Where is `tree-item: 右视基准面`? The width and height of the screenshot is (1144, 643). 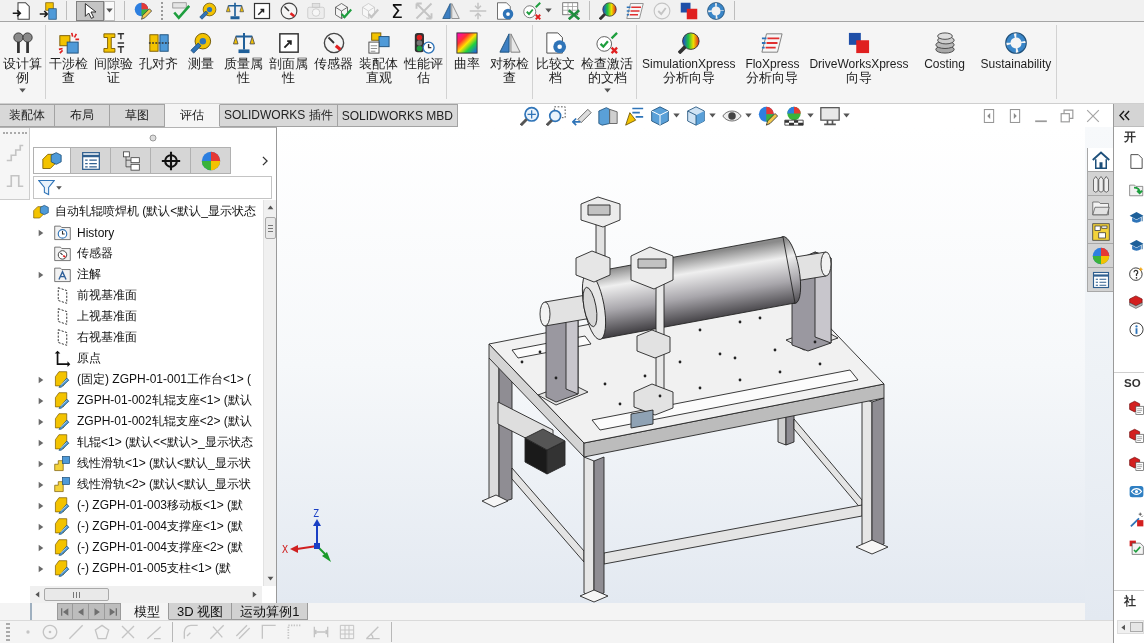
tree-item: 右视基准面 is located at coordinates (131, 337).